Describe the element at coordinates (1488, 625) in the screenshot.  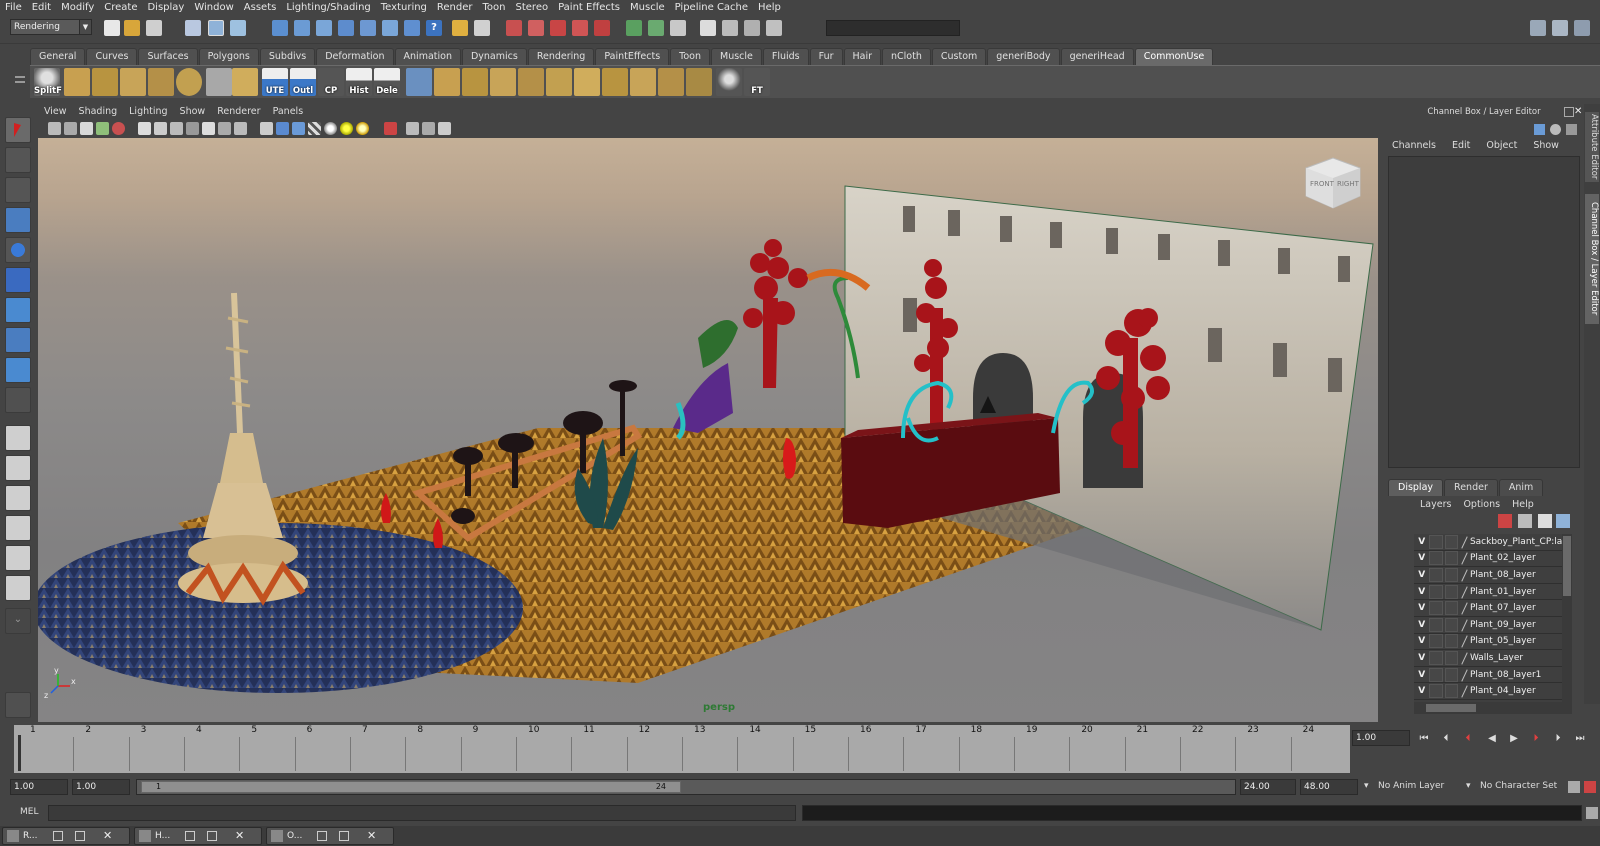
I see `layer-row: V Plant_09_layer` at that location.